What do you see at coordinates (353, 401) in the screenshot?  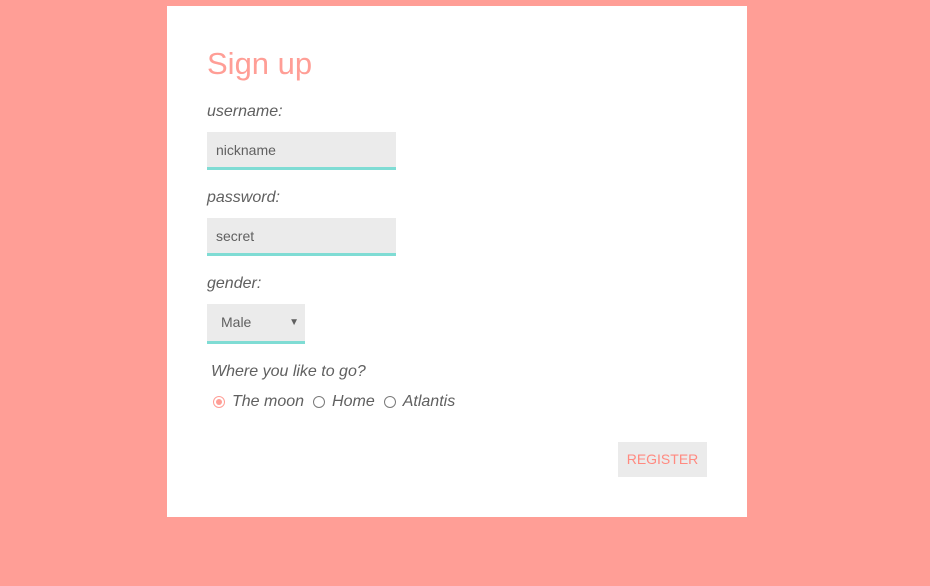 I see `radio-label-home: Home` at bounding box center [353, 401].